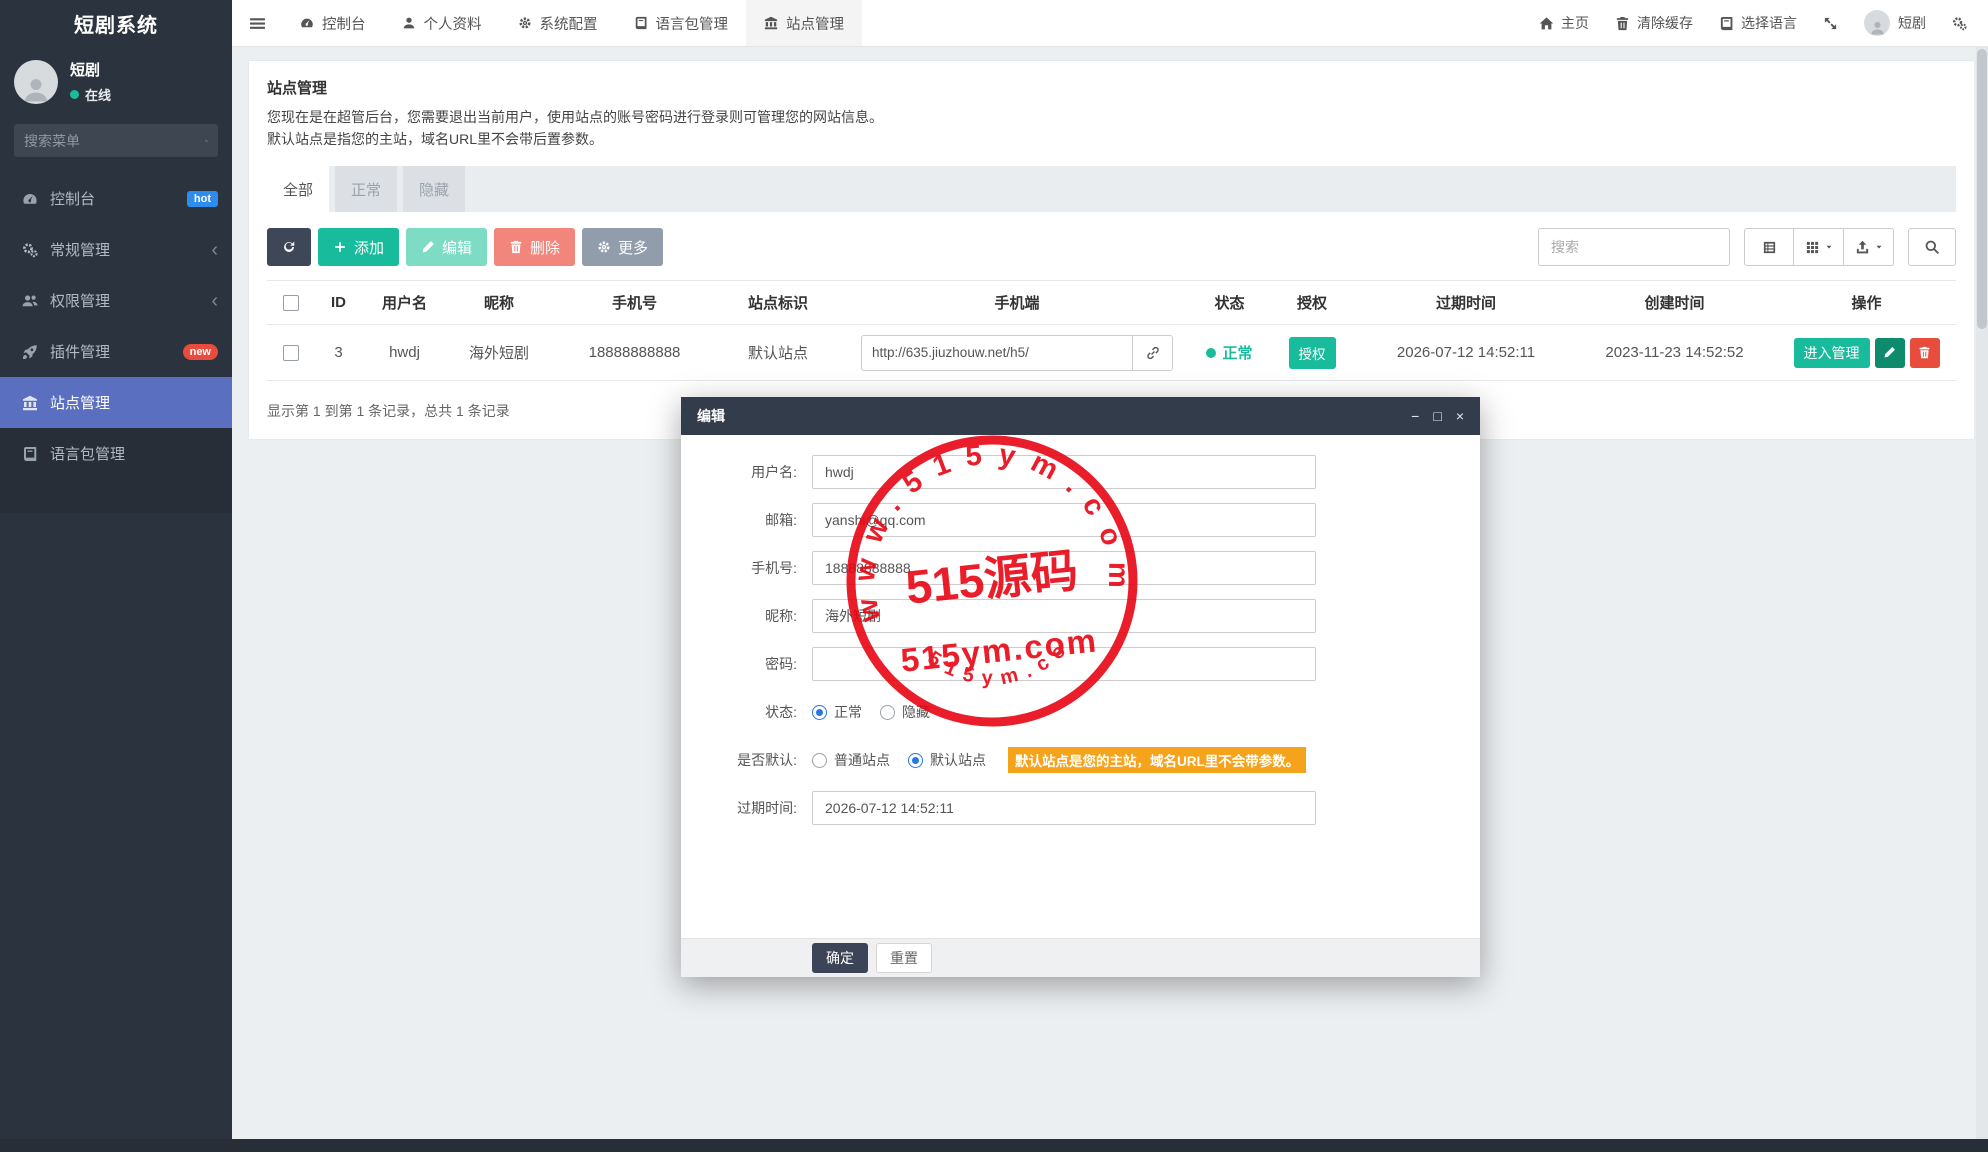 The width and height of the screenshot is (1988, 1152). What do you see at coordinates (1064, 472) in the screenshot?
I see `username-field` at bounding box center [1064, 472].